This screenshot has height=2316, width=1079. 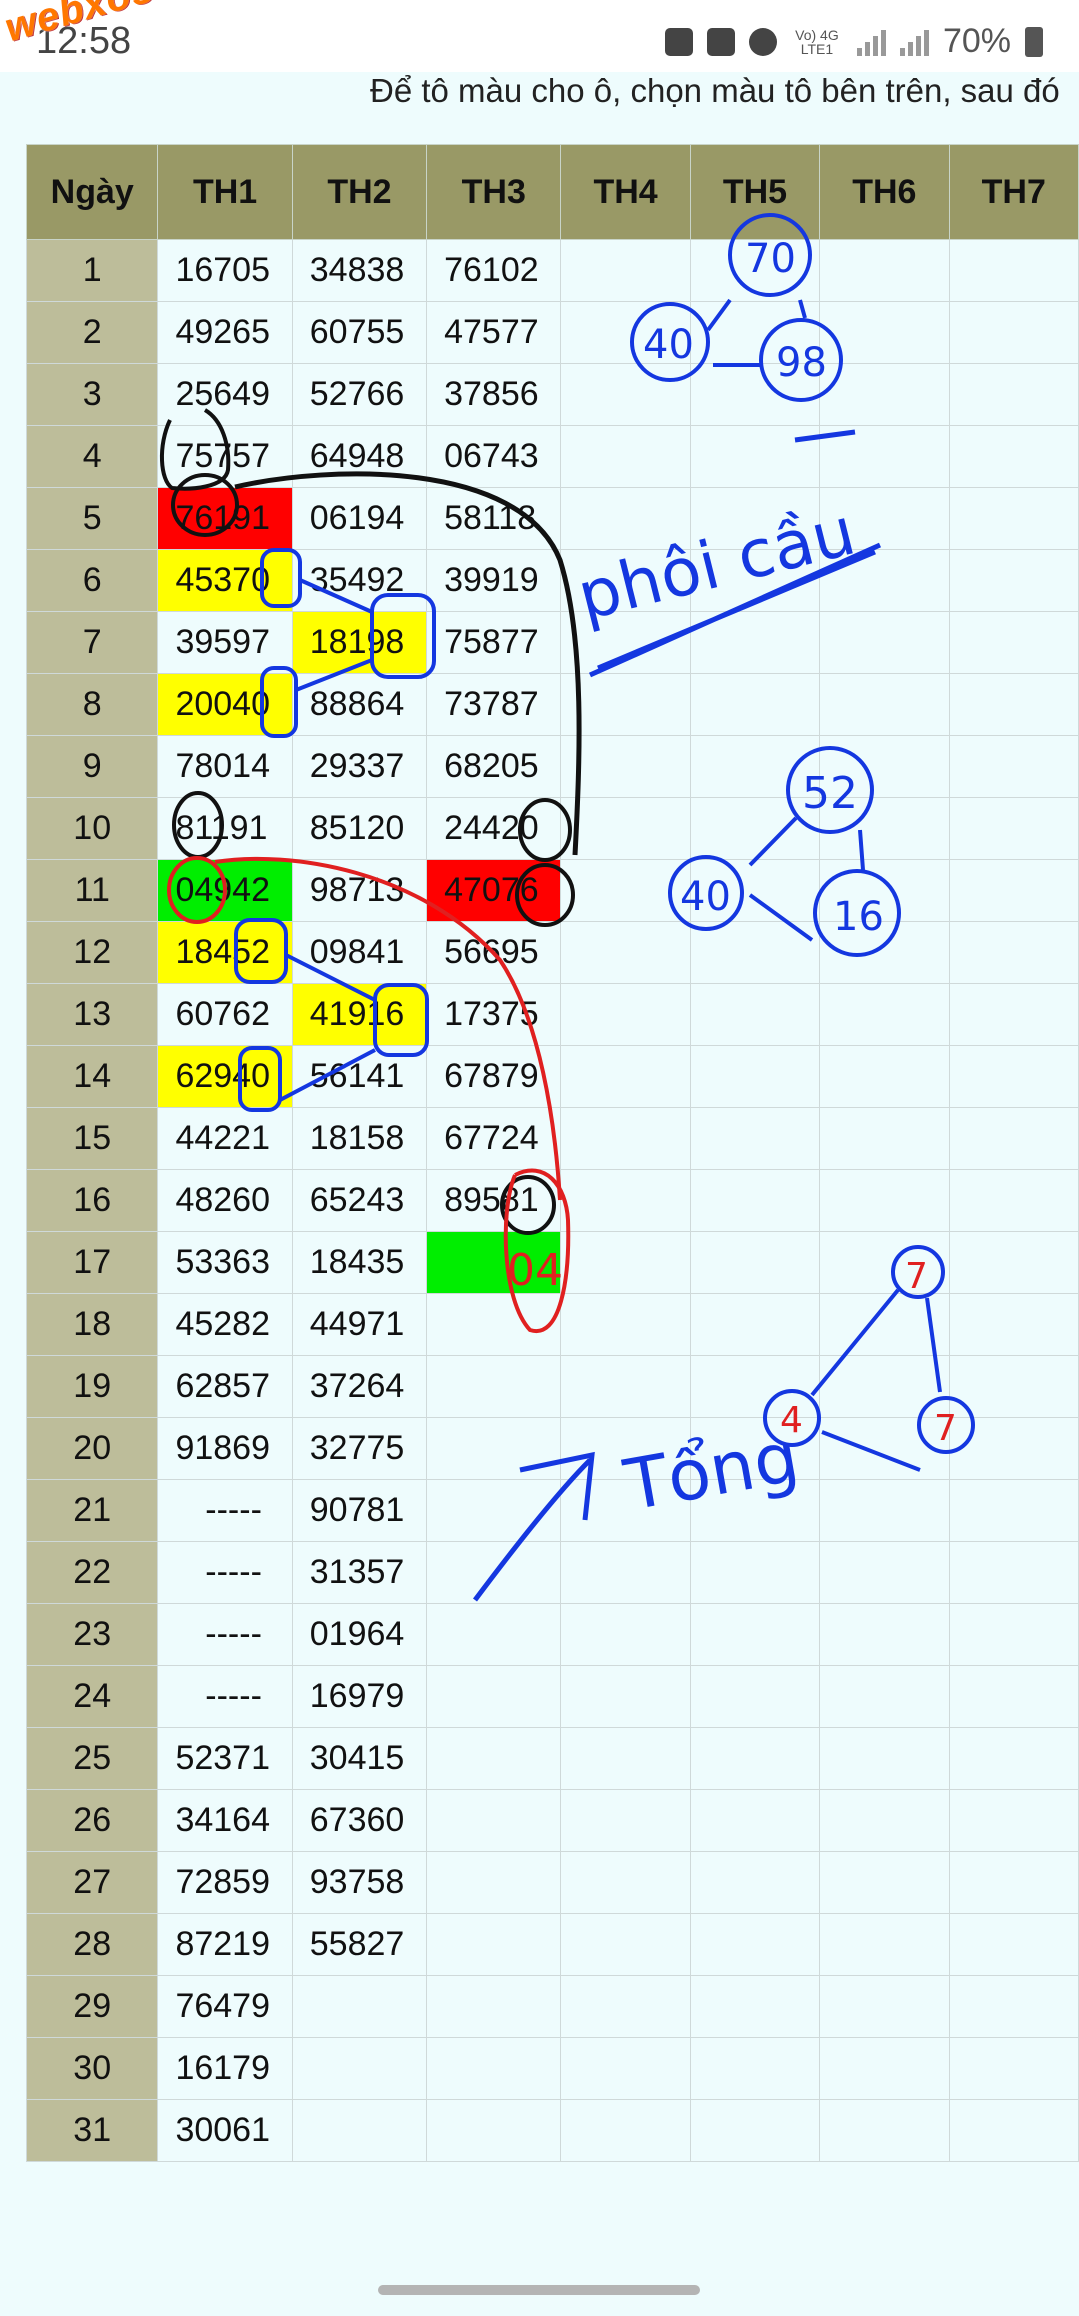 I want to click on result-cell: 16979, so click(x=359, y=1696).